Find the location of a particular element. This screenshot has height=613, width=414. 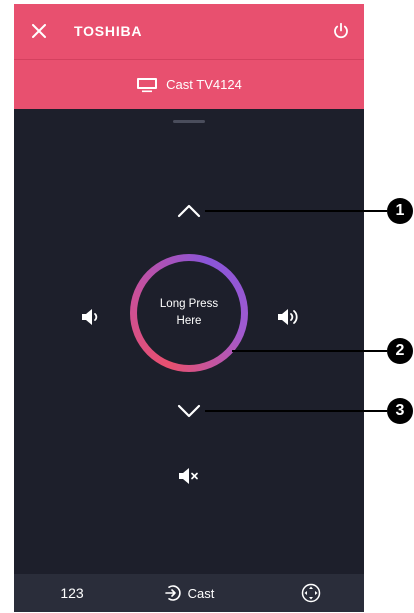

callout-badge-1: 1 is located at coordinates (400, 211).